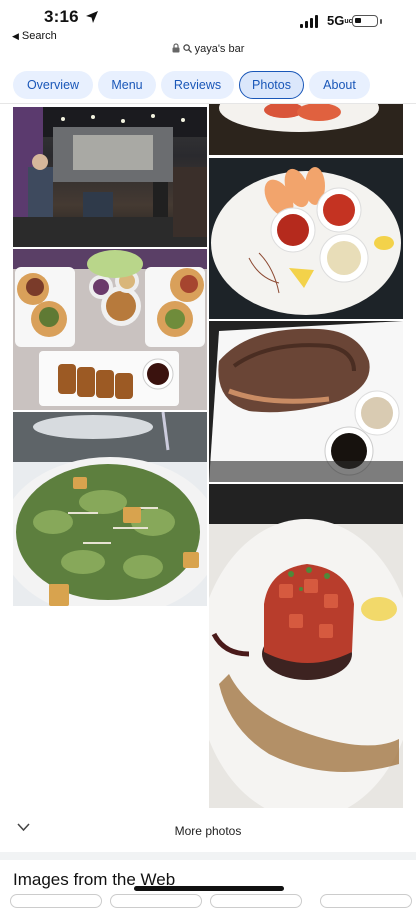  What do you see at coordinates (219, 49) in the screenshot?
I see `address-query: yaya's bar` at bounding box center [219, 49].